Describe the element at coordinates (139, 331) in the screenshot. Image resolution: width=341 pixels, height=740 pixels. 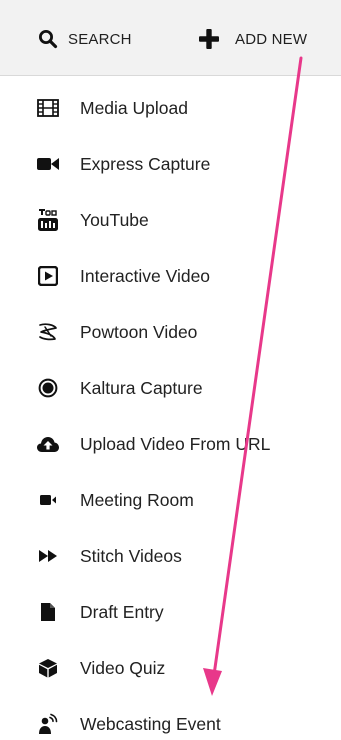
I see `menu-item-label: Powtoon Video` at that location.